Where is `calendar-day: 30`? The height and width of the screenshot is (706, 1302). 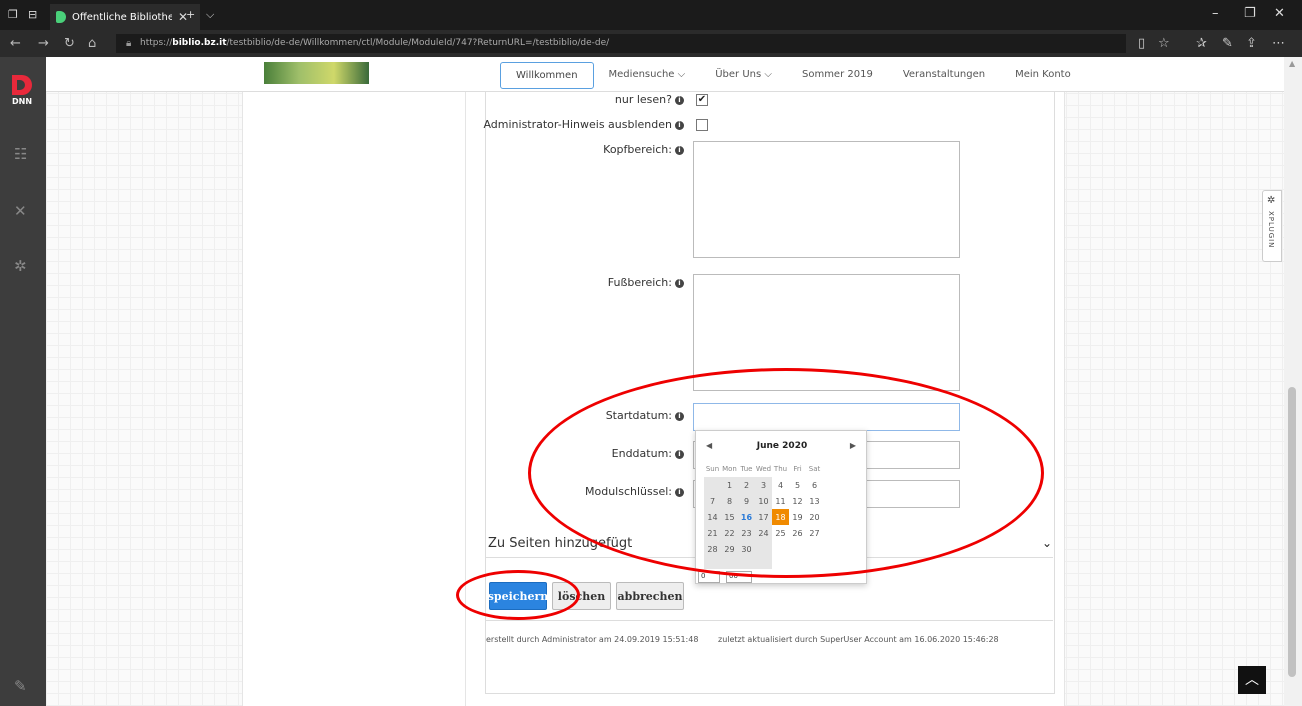 calendar-day: 30 is located at coordinates (746, 549).